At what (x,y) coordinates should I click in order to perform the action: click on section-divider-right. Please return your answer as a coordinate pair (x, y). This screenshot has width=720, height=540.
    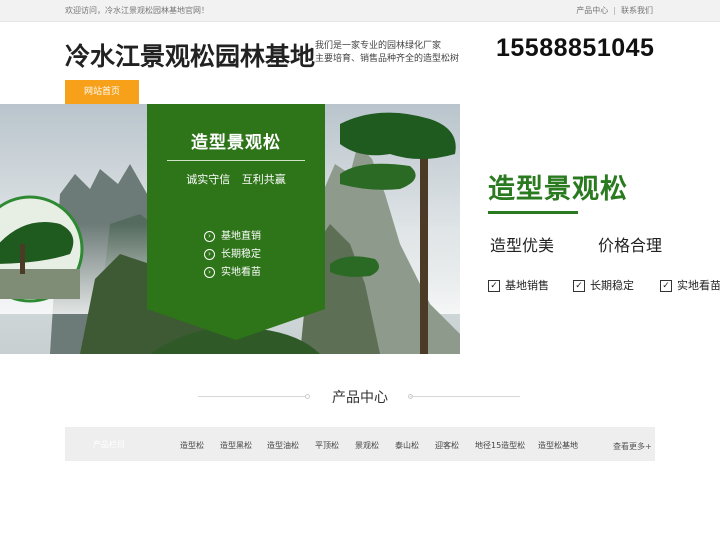
    Looking at the image, I should click on (465, 396).